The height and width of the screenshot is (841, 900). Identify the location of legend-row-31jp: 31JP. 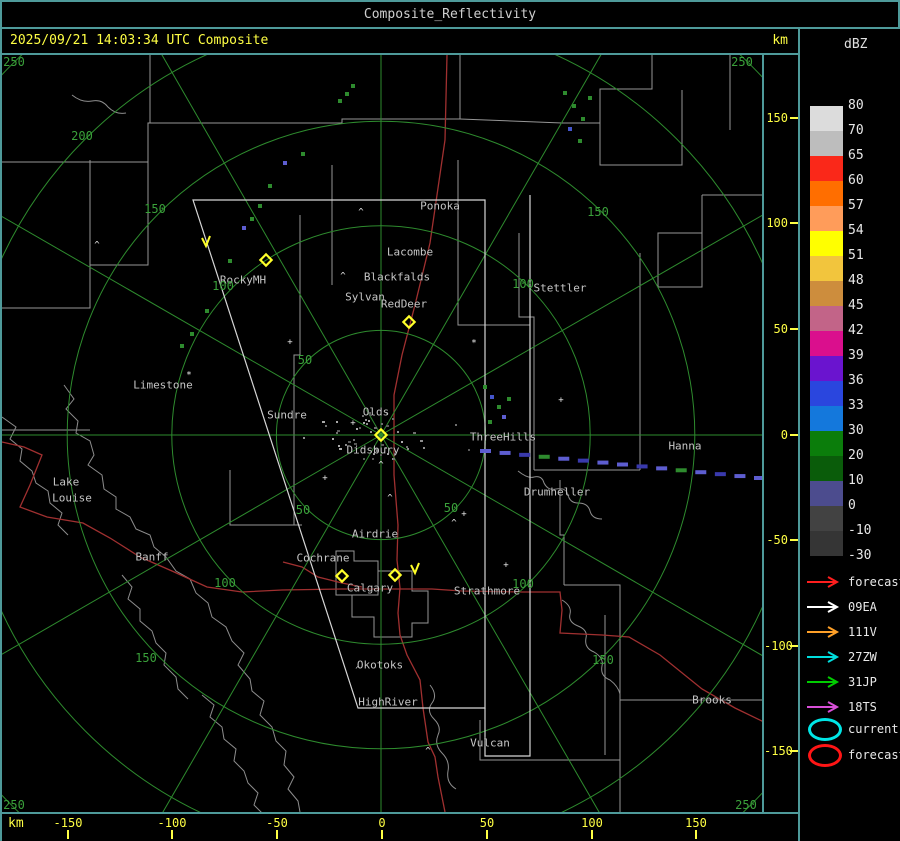
(850, 682).